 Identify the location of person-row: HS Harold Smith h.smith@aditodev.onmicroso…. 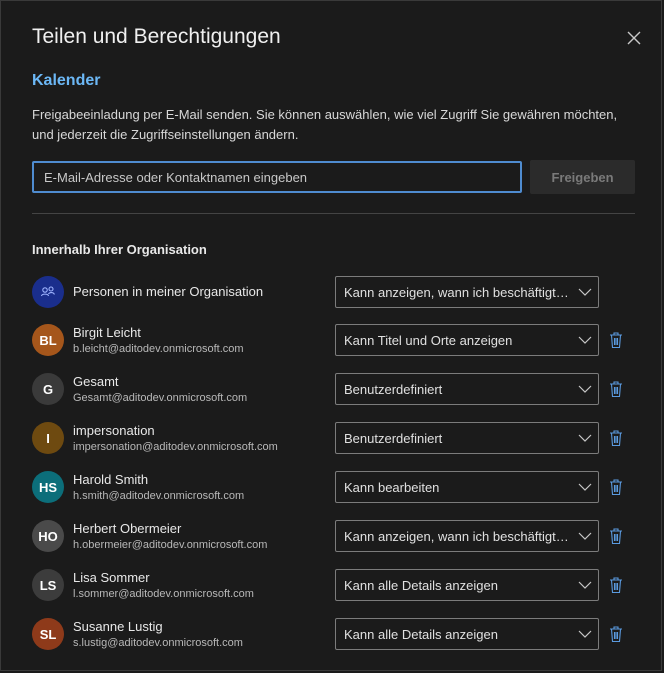
(333, 491).